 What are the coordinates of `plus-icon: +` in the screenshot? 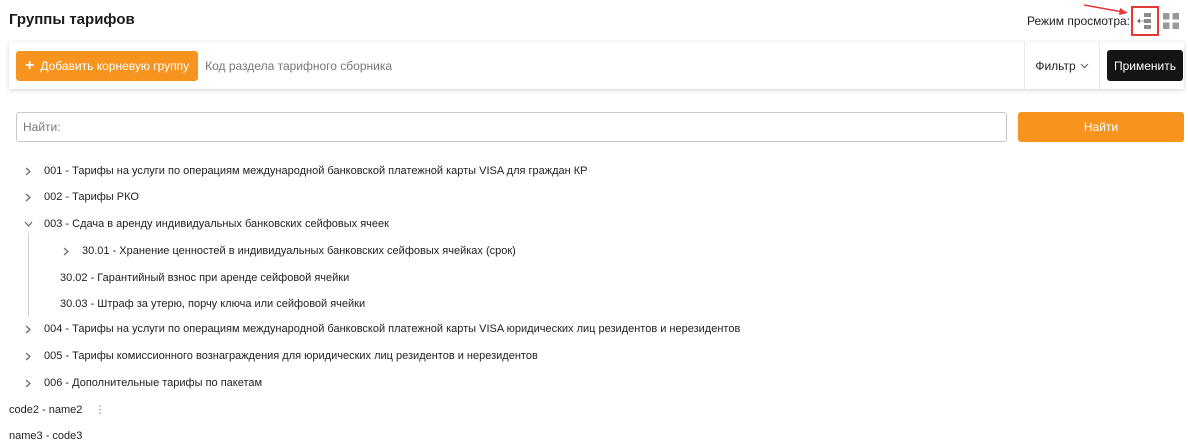 It's located at (30, 65).